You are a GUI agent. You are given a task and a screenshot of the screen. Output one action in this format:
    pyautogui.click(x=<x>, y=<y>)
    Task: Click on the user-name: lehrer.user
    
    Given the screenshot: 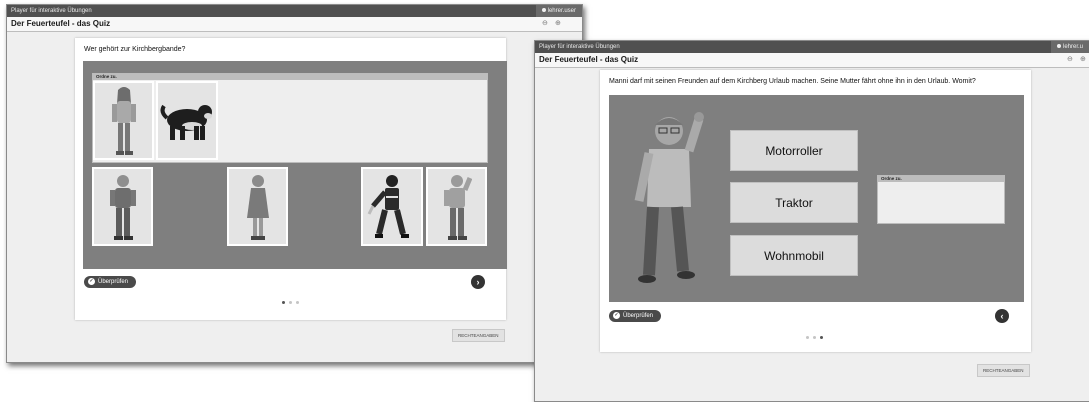 What is the action you would take?
    pyautogui.click(x=561, y=11)
    